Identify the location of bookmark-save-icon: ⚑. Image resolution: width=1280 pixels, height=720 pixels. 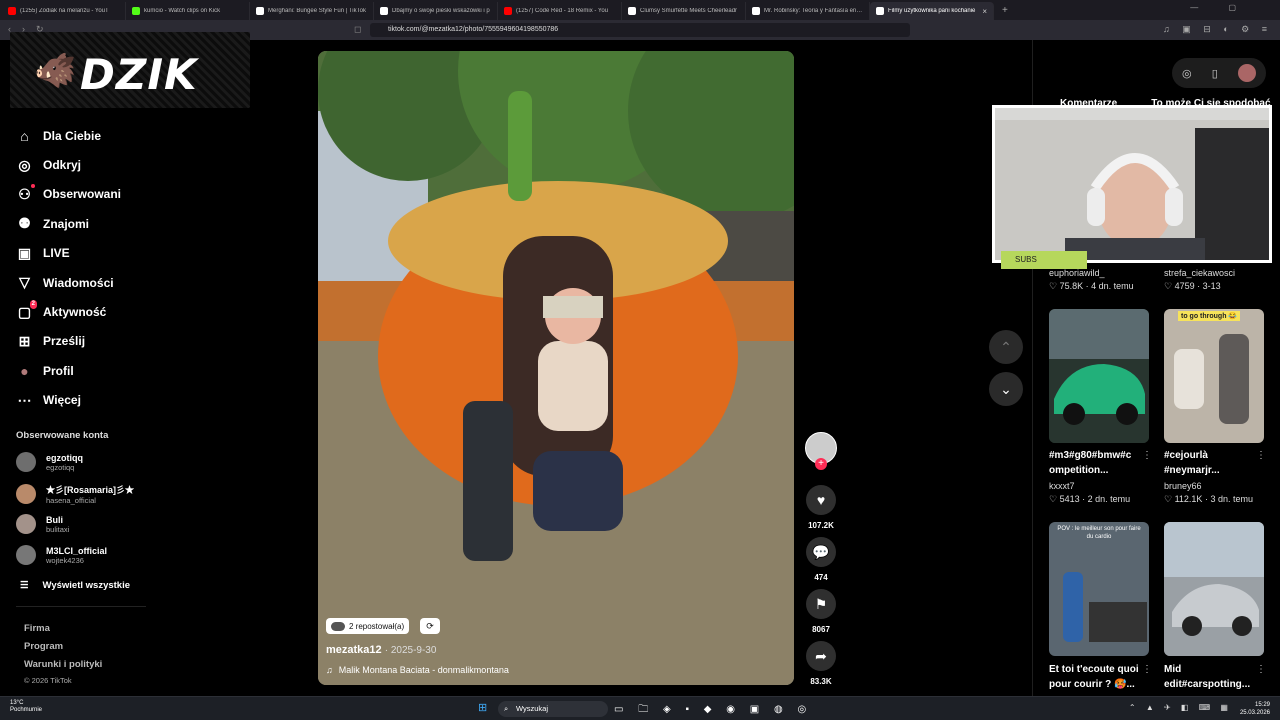
(821, 604).